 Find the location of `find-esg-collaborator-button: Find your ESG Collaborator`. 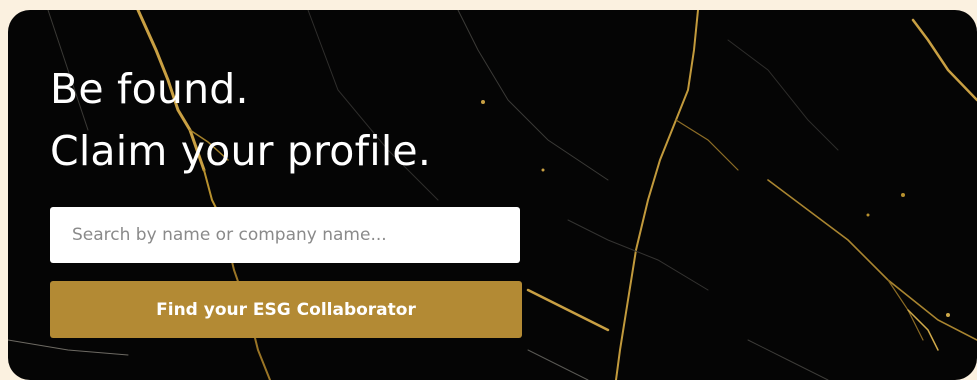

find-esg-collaborator-button: Find your ESG Collaborator is located at coordinates (286, 309).